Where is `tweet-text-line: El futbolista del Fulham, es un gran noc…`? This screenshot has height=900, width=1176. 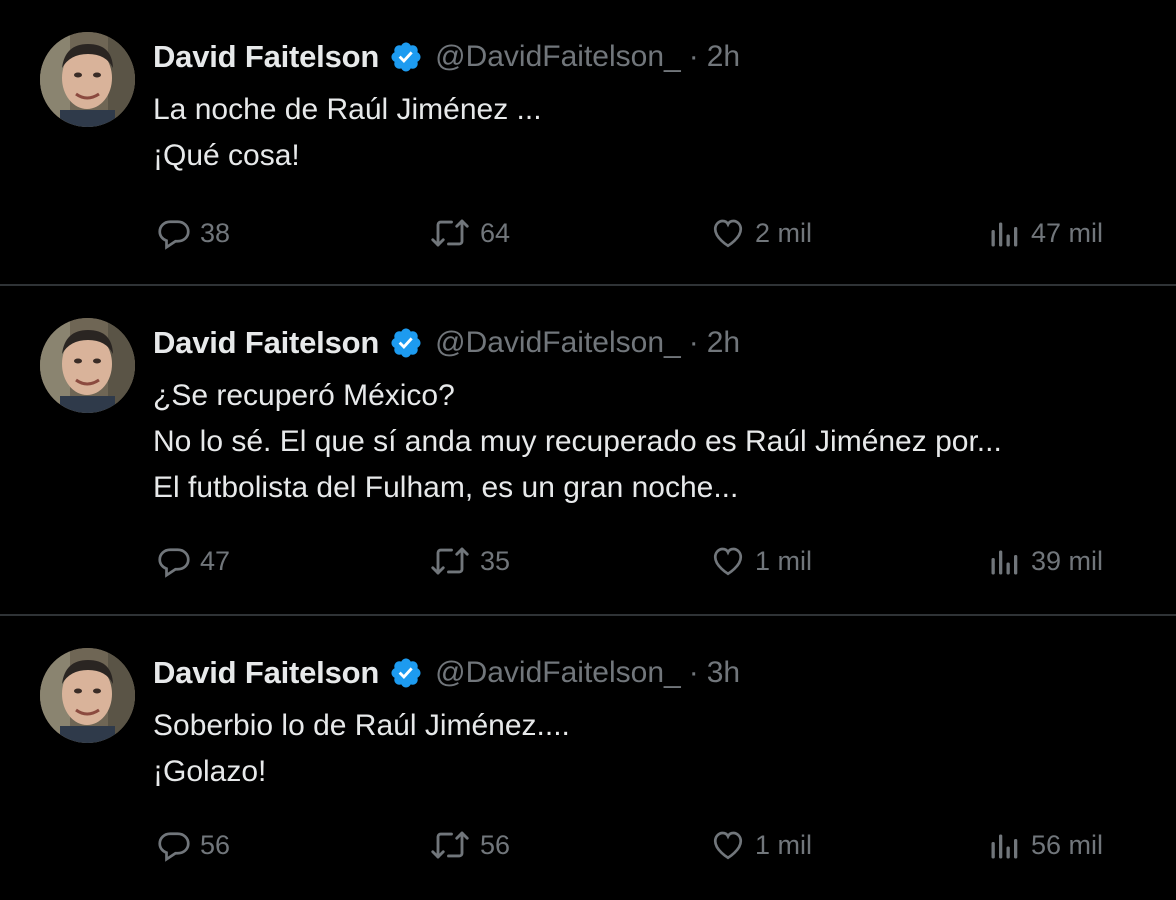
tweet-text-line: El futbolista del Fulham, es un gran noc… is located at coordinates (446, 487).